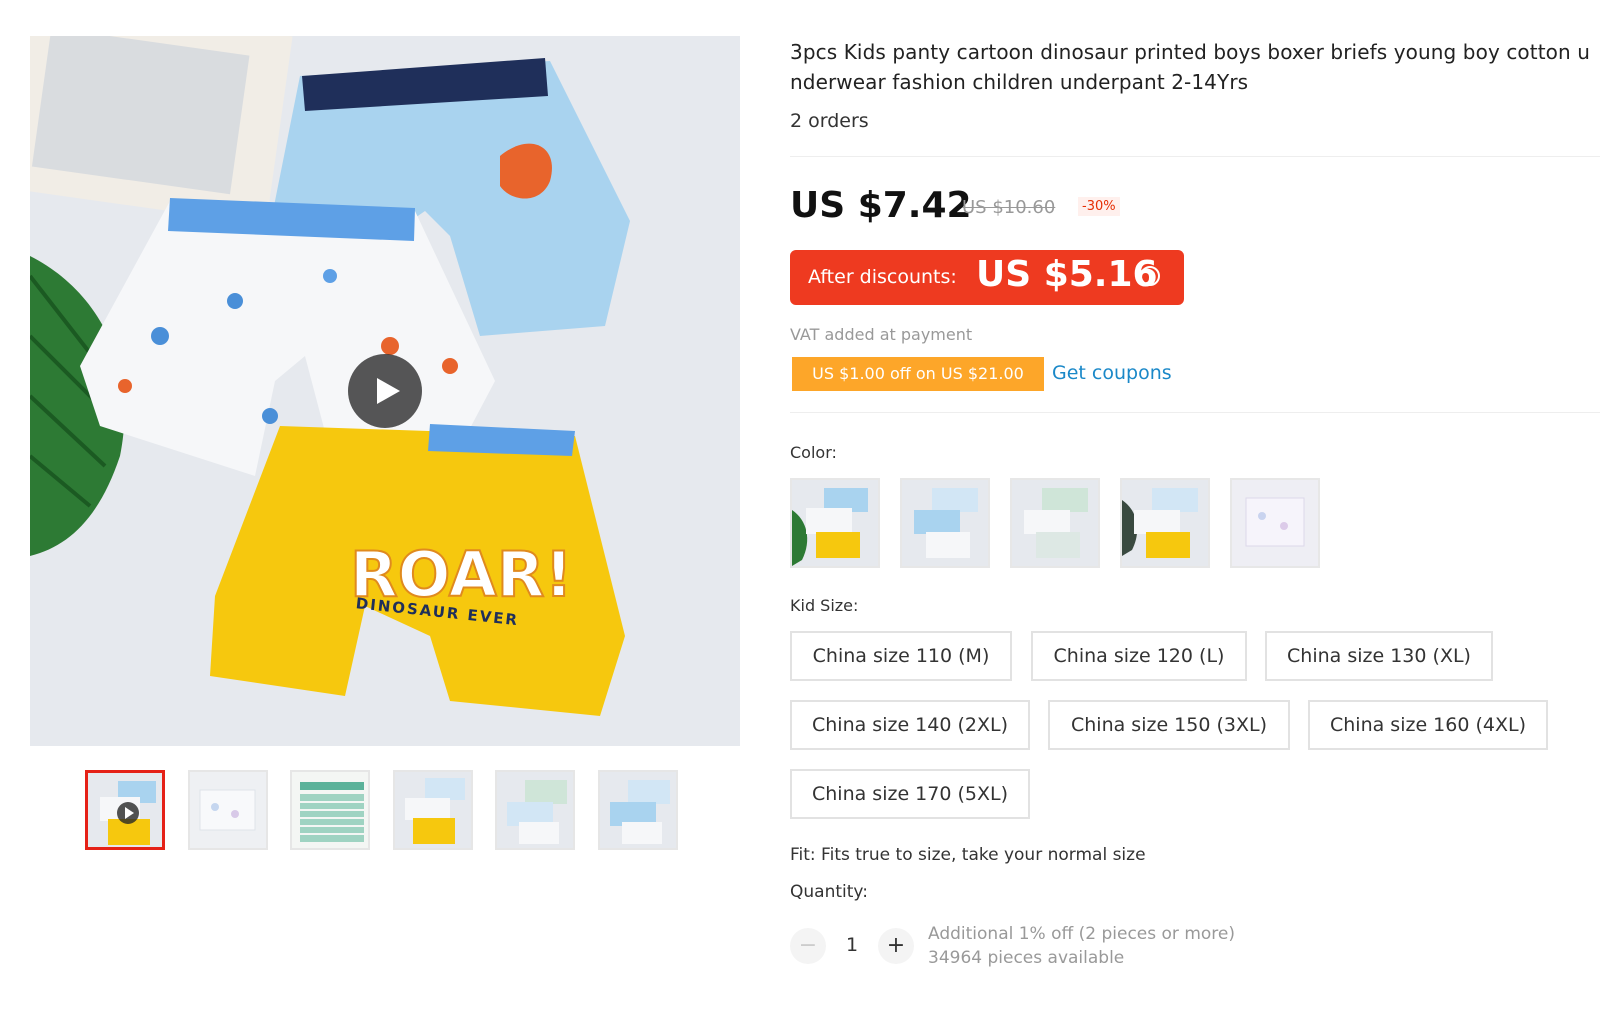  What do you see at coordinates (910, 794) in the screenshot?
I see `size-option-170: China size 170 (5XL)` at bounding box center [910, 794].